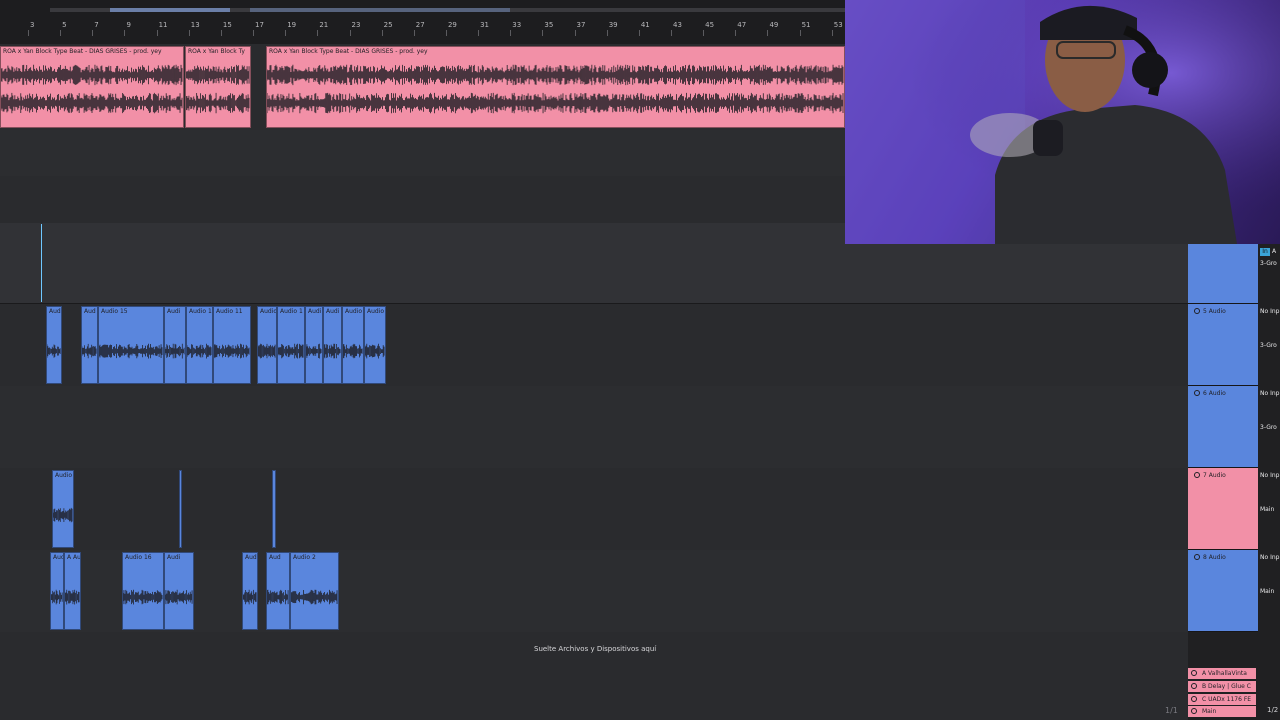 This screenshot has height=720, width=1280. I want to click on track-input: A, so click(1274, 251).